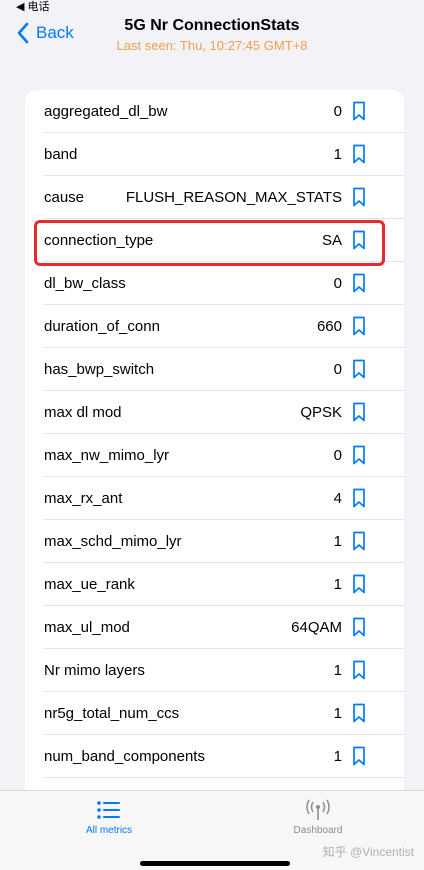  What do you see at coordinates (61, 154) in the screenshot?
I see `metric-label: band` at bounding box center [61, 154].